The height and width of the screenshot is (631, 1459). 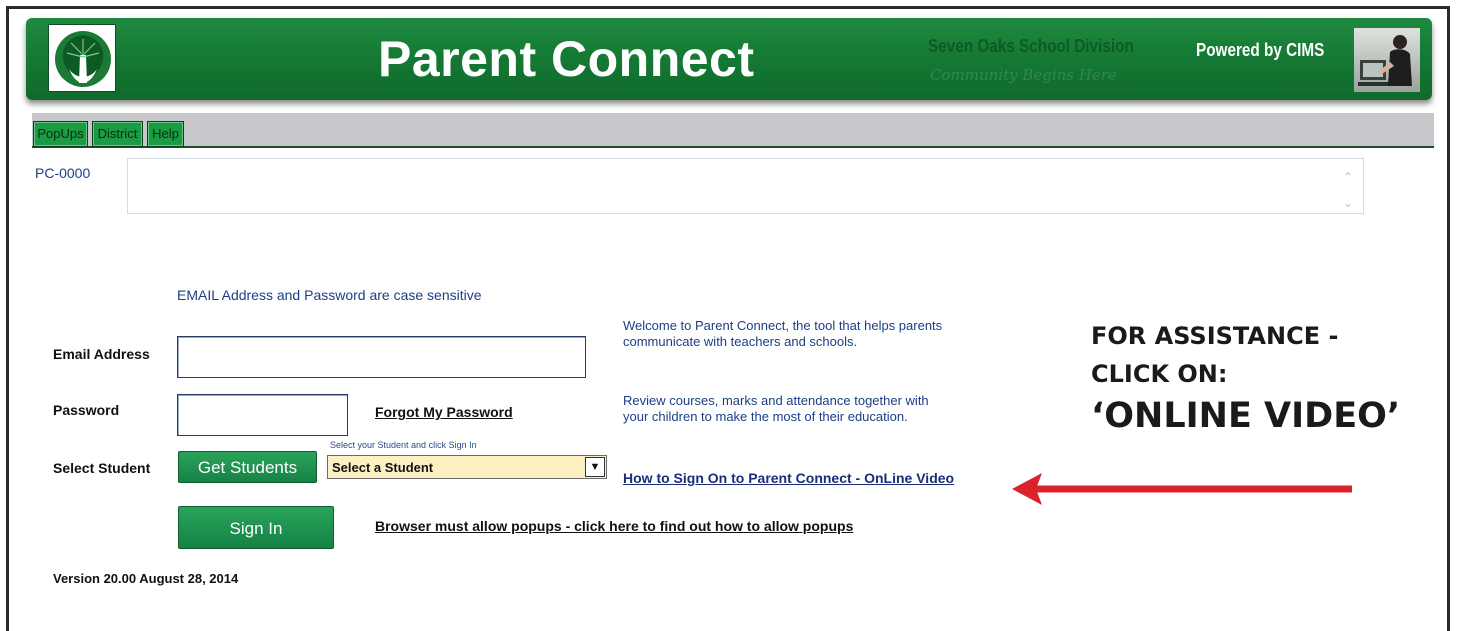 What do you see at coordinates (566, 59) in the screenshot?
I see `page-title: Parent Connect` at bounding box center [566, 59].